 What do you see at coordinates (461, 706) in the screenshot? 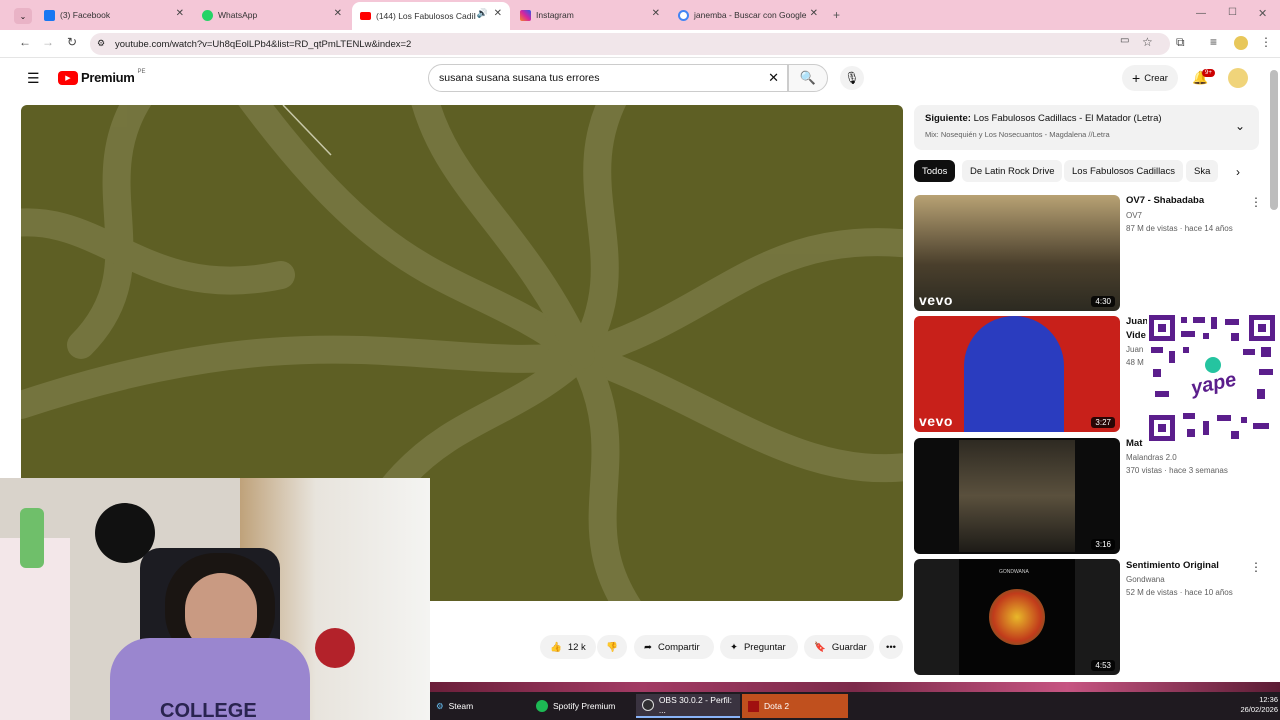
I see `taskbar-label: Steam` at bounding box center [461, 706].